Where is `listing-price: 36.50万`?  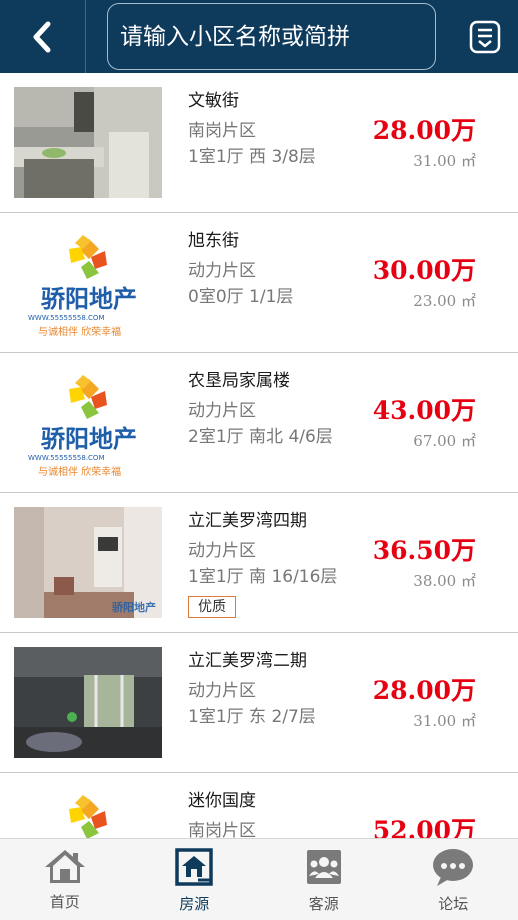
listing-price: 36.50万 is located at coordinates (424, 550).